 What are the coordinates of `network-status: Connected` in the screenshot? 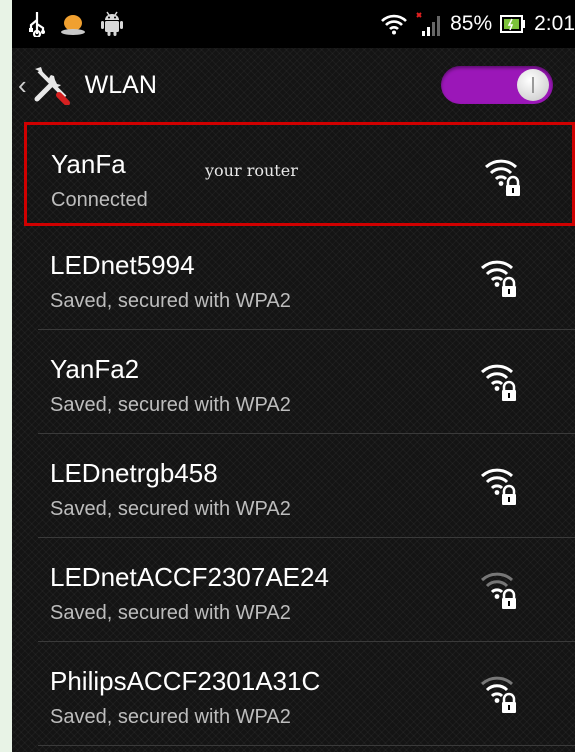 It's located at (99, 200).